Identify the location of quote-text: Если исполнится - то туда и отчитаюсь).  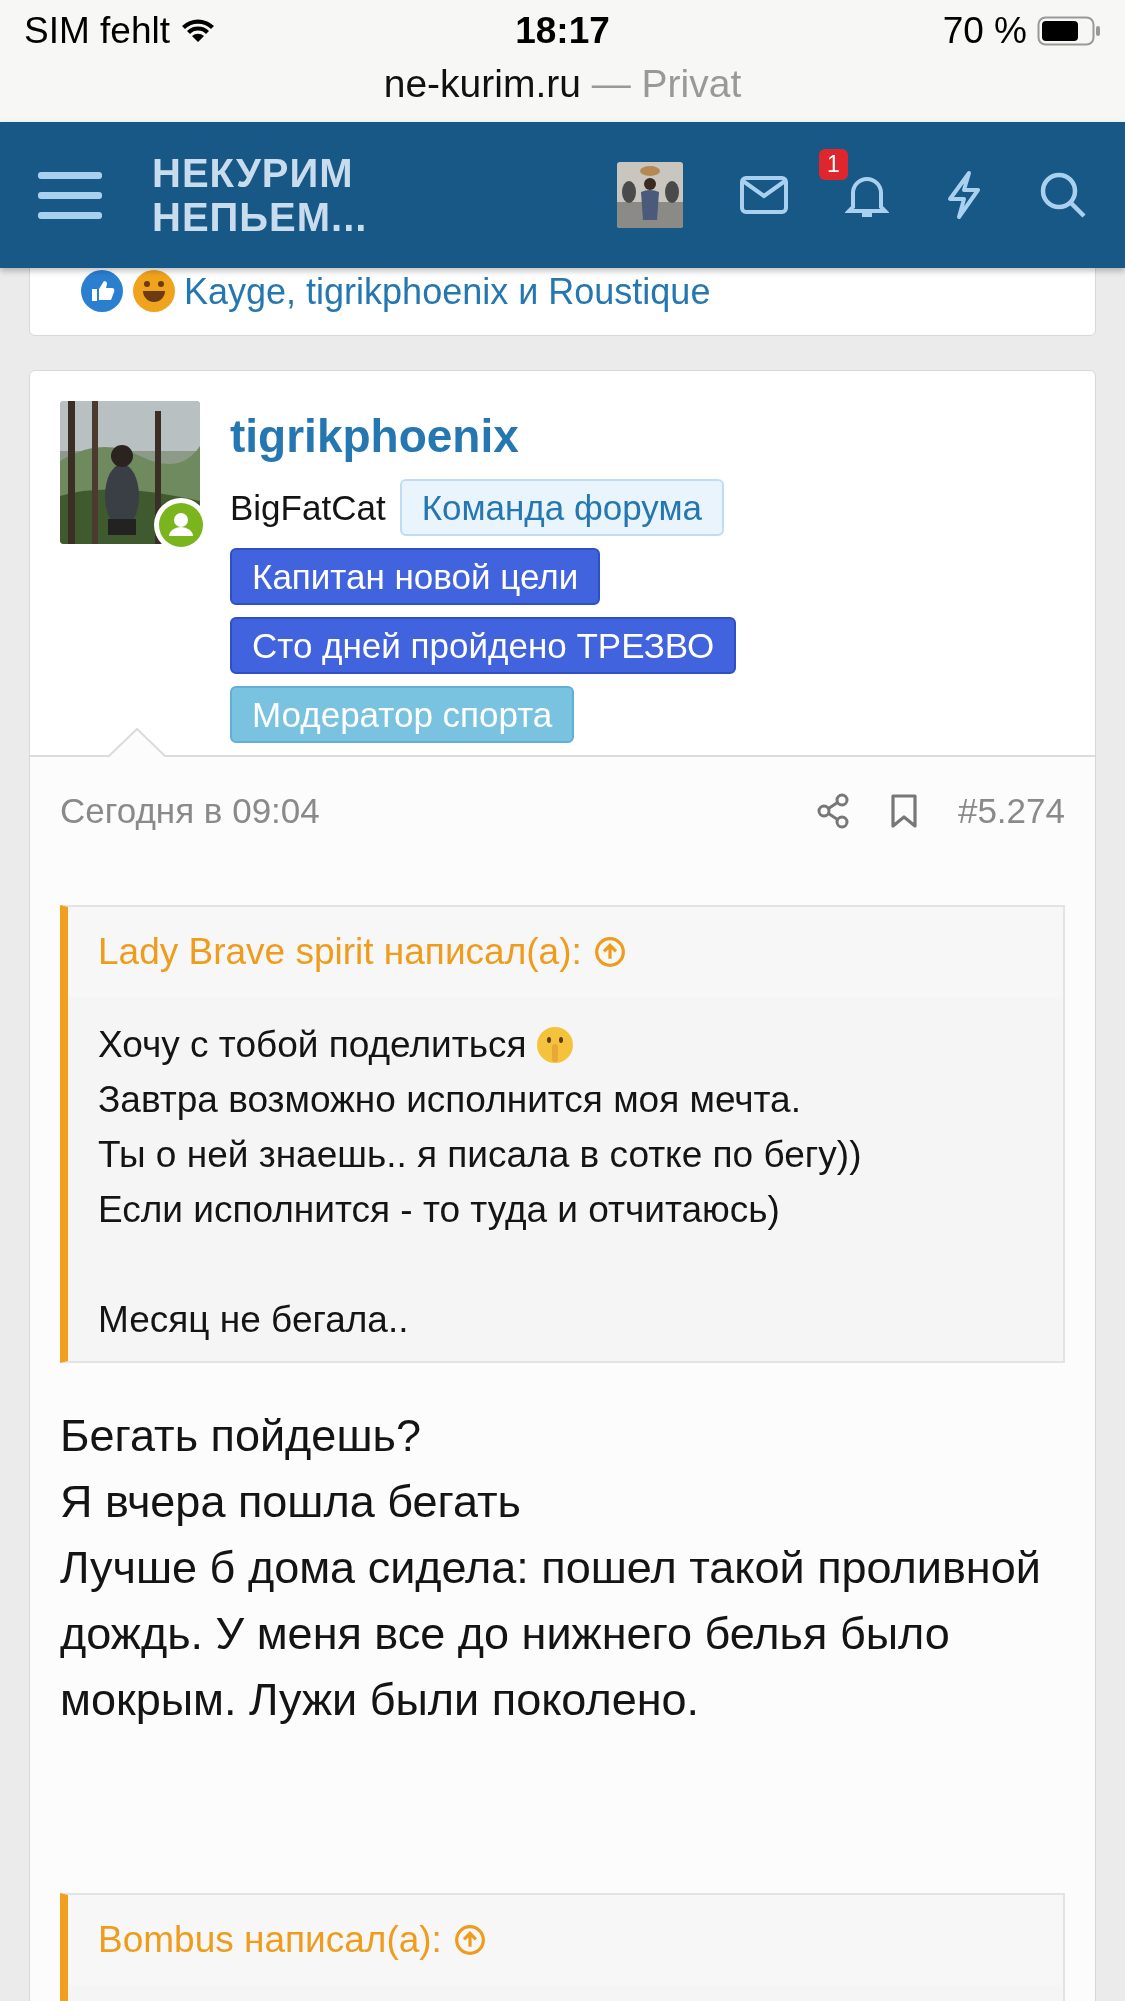
(439, 1210).